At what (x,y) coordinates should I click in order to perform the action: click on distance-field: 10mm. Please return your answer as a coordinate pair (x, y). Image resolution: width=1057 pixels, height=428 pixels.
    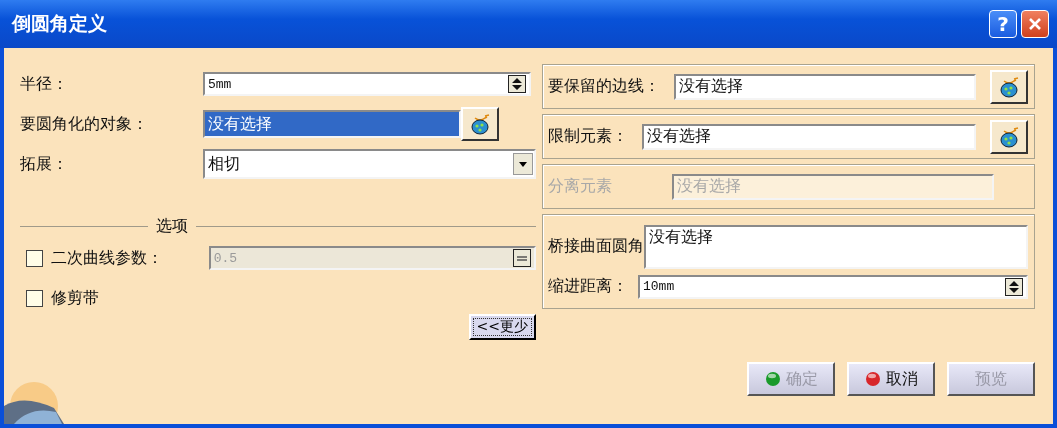
    Looking at the image, I should click on (833, 286).